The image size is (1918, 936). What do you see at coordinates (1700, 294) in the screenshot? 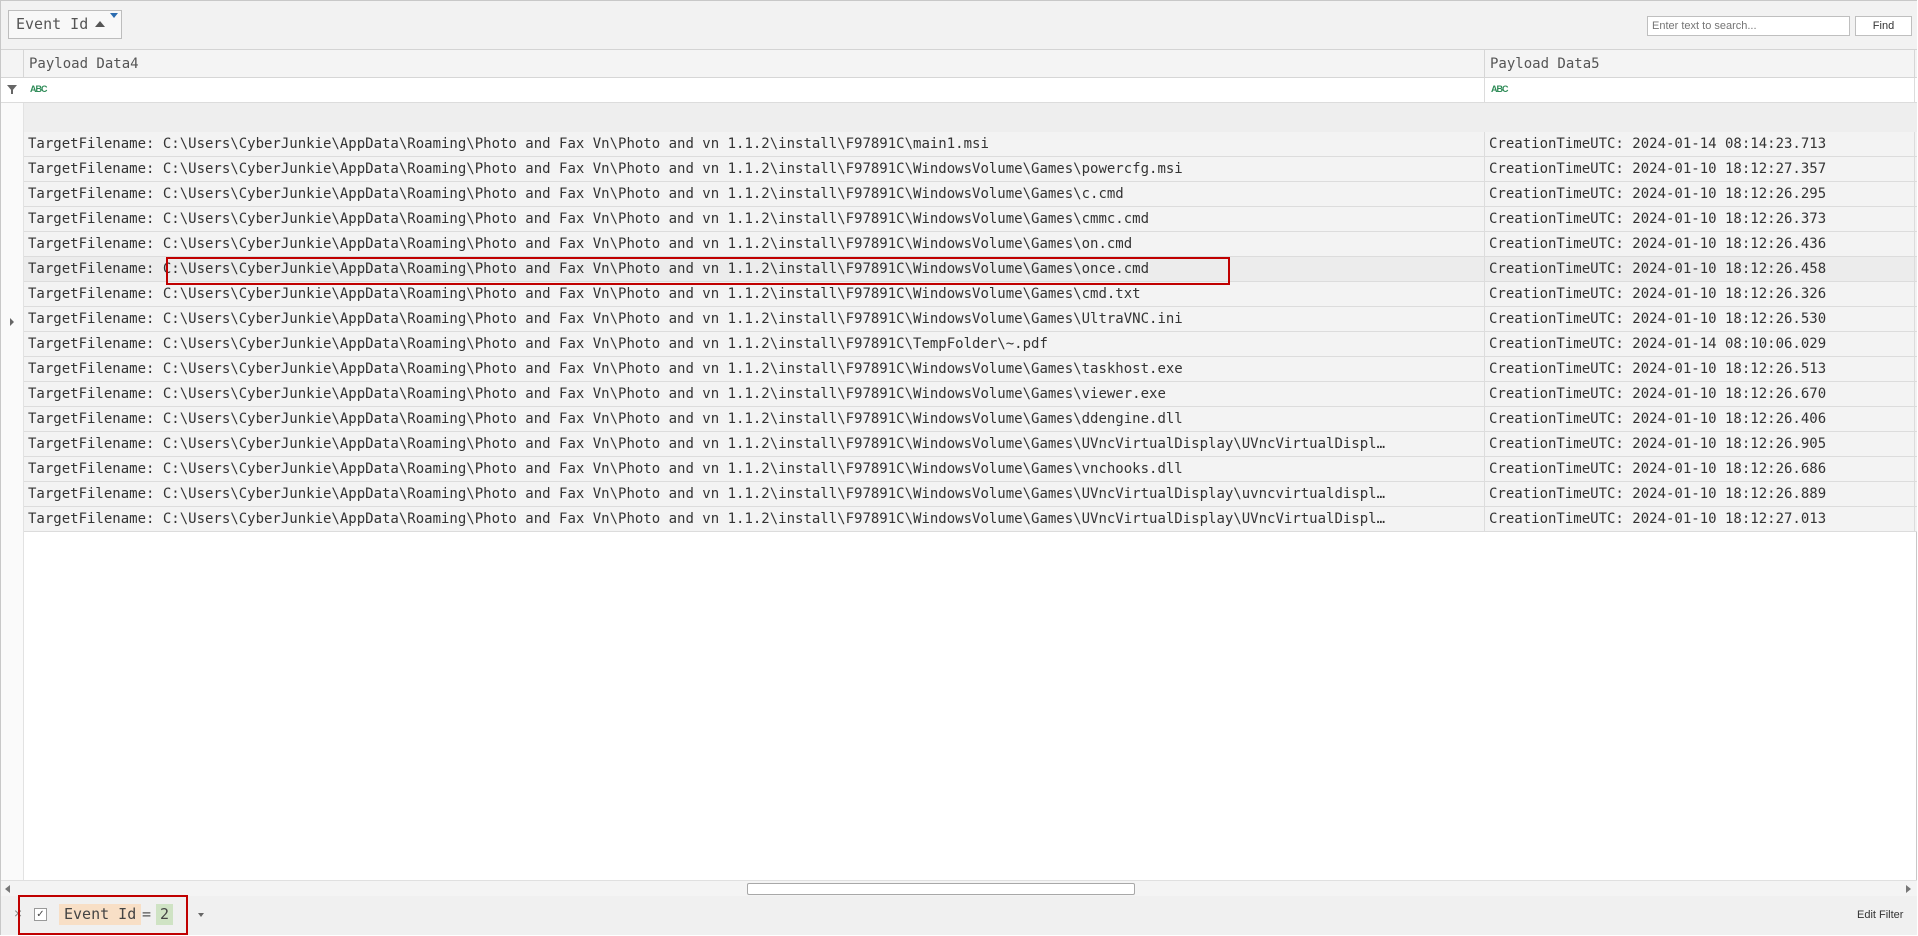
I see `cell-payload-data5: CreationTimeUTC: 2024-01-10 18:12:26.326` at bounding box center [1700, 294].